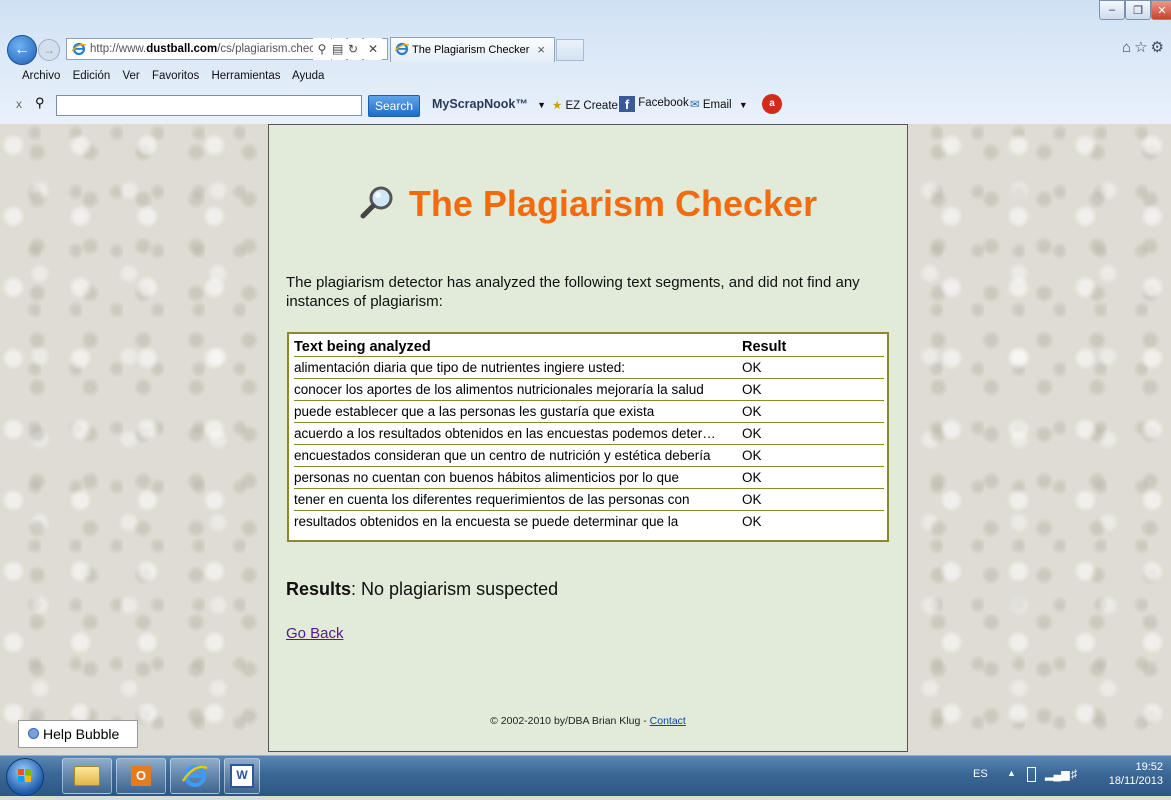 This screenshot has width=1171, height=800. What do you see at coordinates (376, 202) in the screenshot?
I see `magnifier-icon` at bounding box center [376, 202].